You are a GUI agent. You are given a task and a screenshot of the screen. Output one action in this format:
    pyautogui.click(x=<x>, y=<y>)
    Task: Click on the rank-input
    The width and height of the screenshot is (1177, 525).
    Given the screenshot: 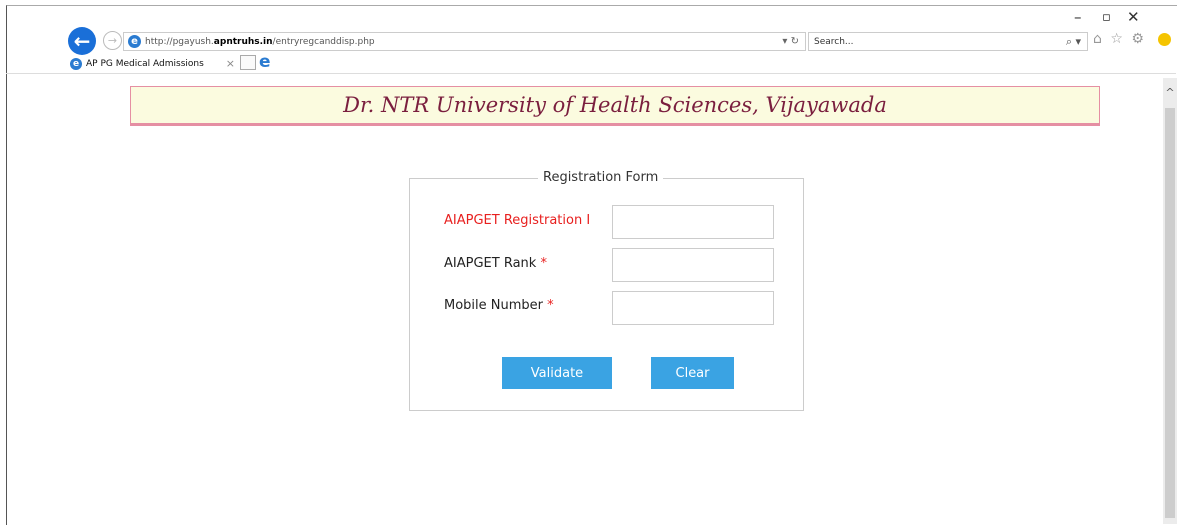 What is the action you would take?
    pyautogui.click(x=693, y=265)
    